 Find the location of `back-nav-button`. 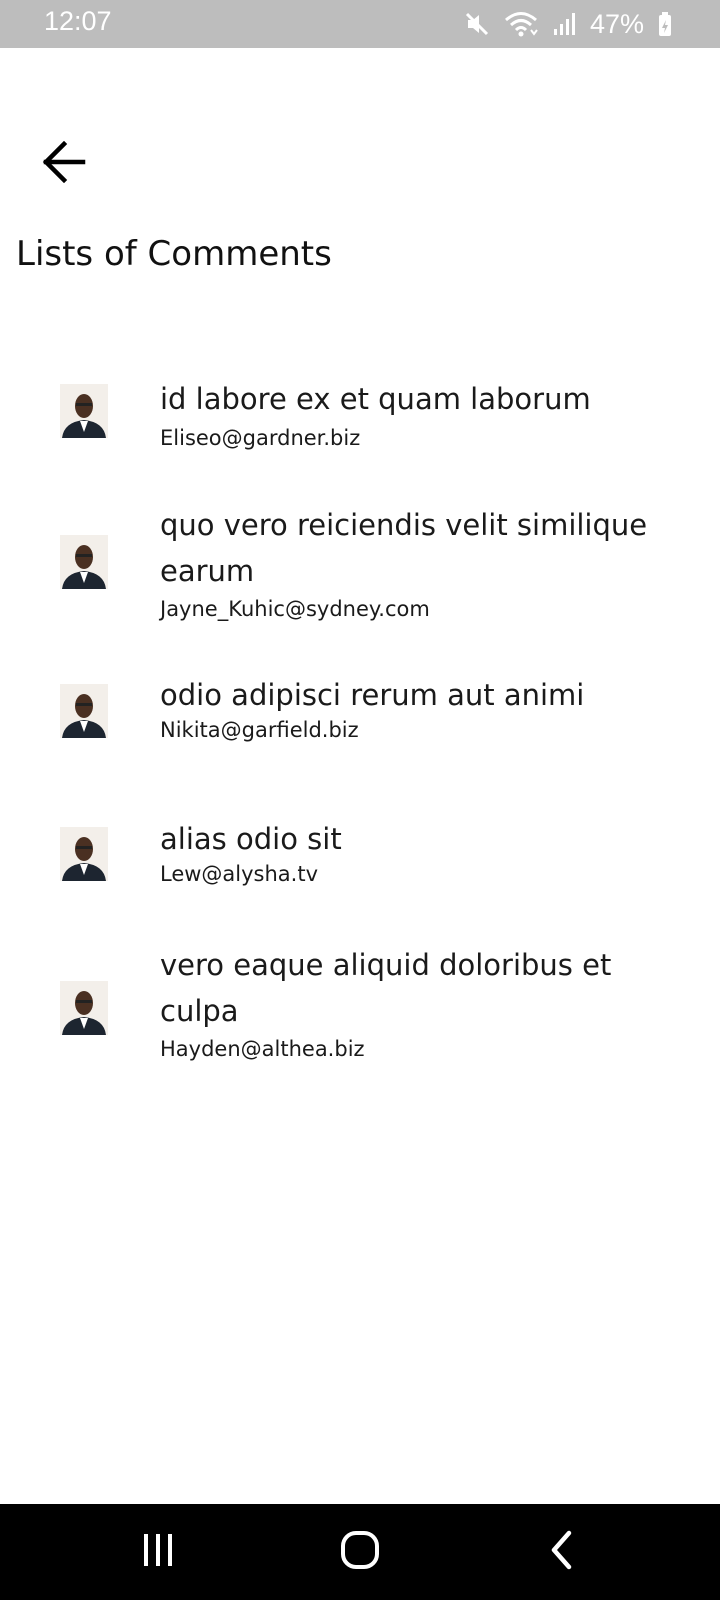

back-nav-button is located at coordinates (562, 1552).